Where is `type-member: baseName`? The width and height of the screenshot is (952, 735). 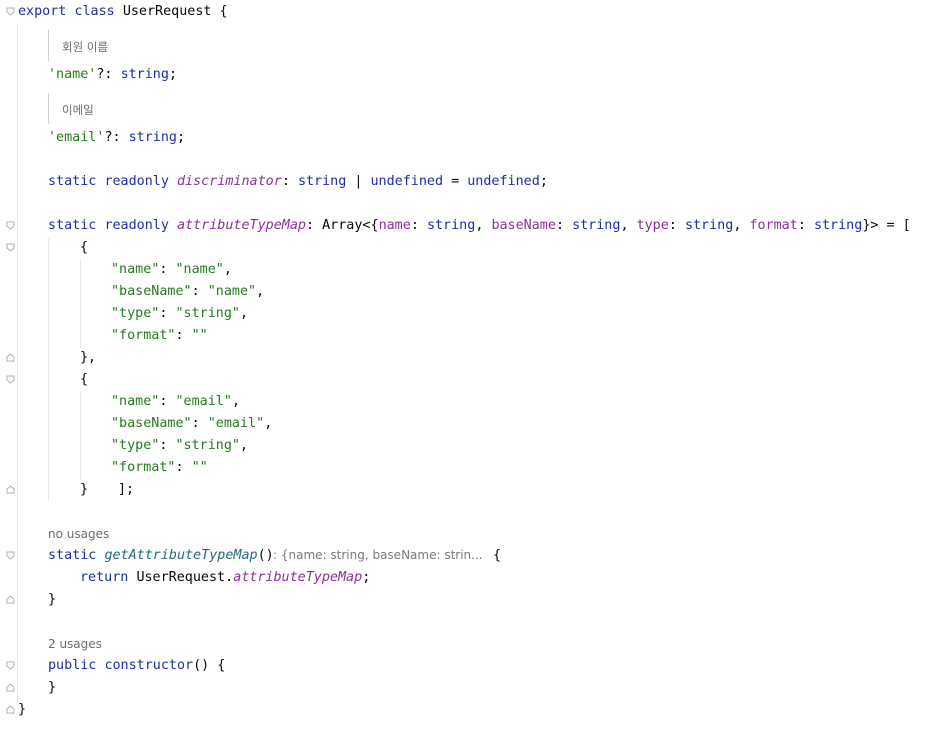
type-member: baseName is located at coordinates (523, 225).